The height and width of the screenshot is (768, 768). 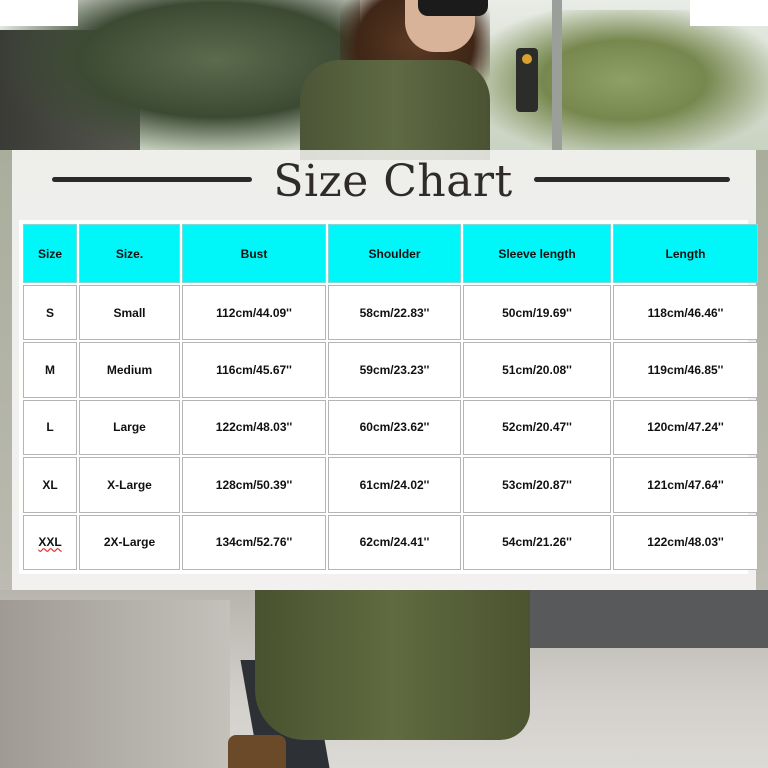 What do you see at coordinates (394, 542) in the screenshot?
I see `cell-shoulder: 62cm/24.41''` at bounding box center [394, 542].